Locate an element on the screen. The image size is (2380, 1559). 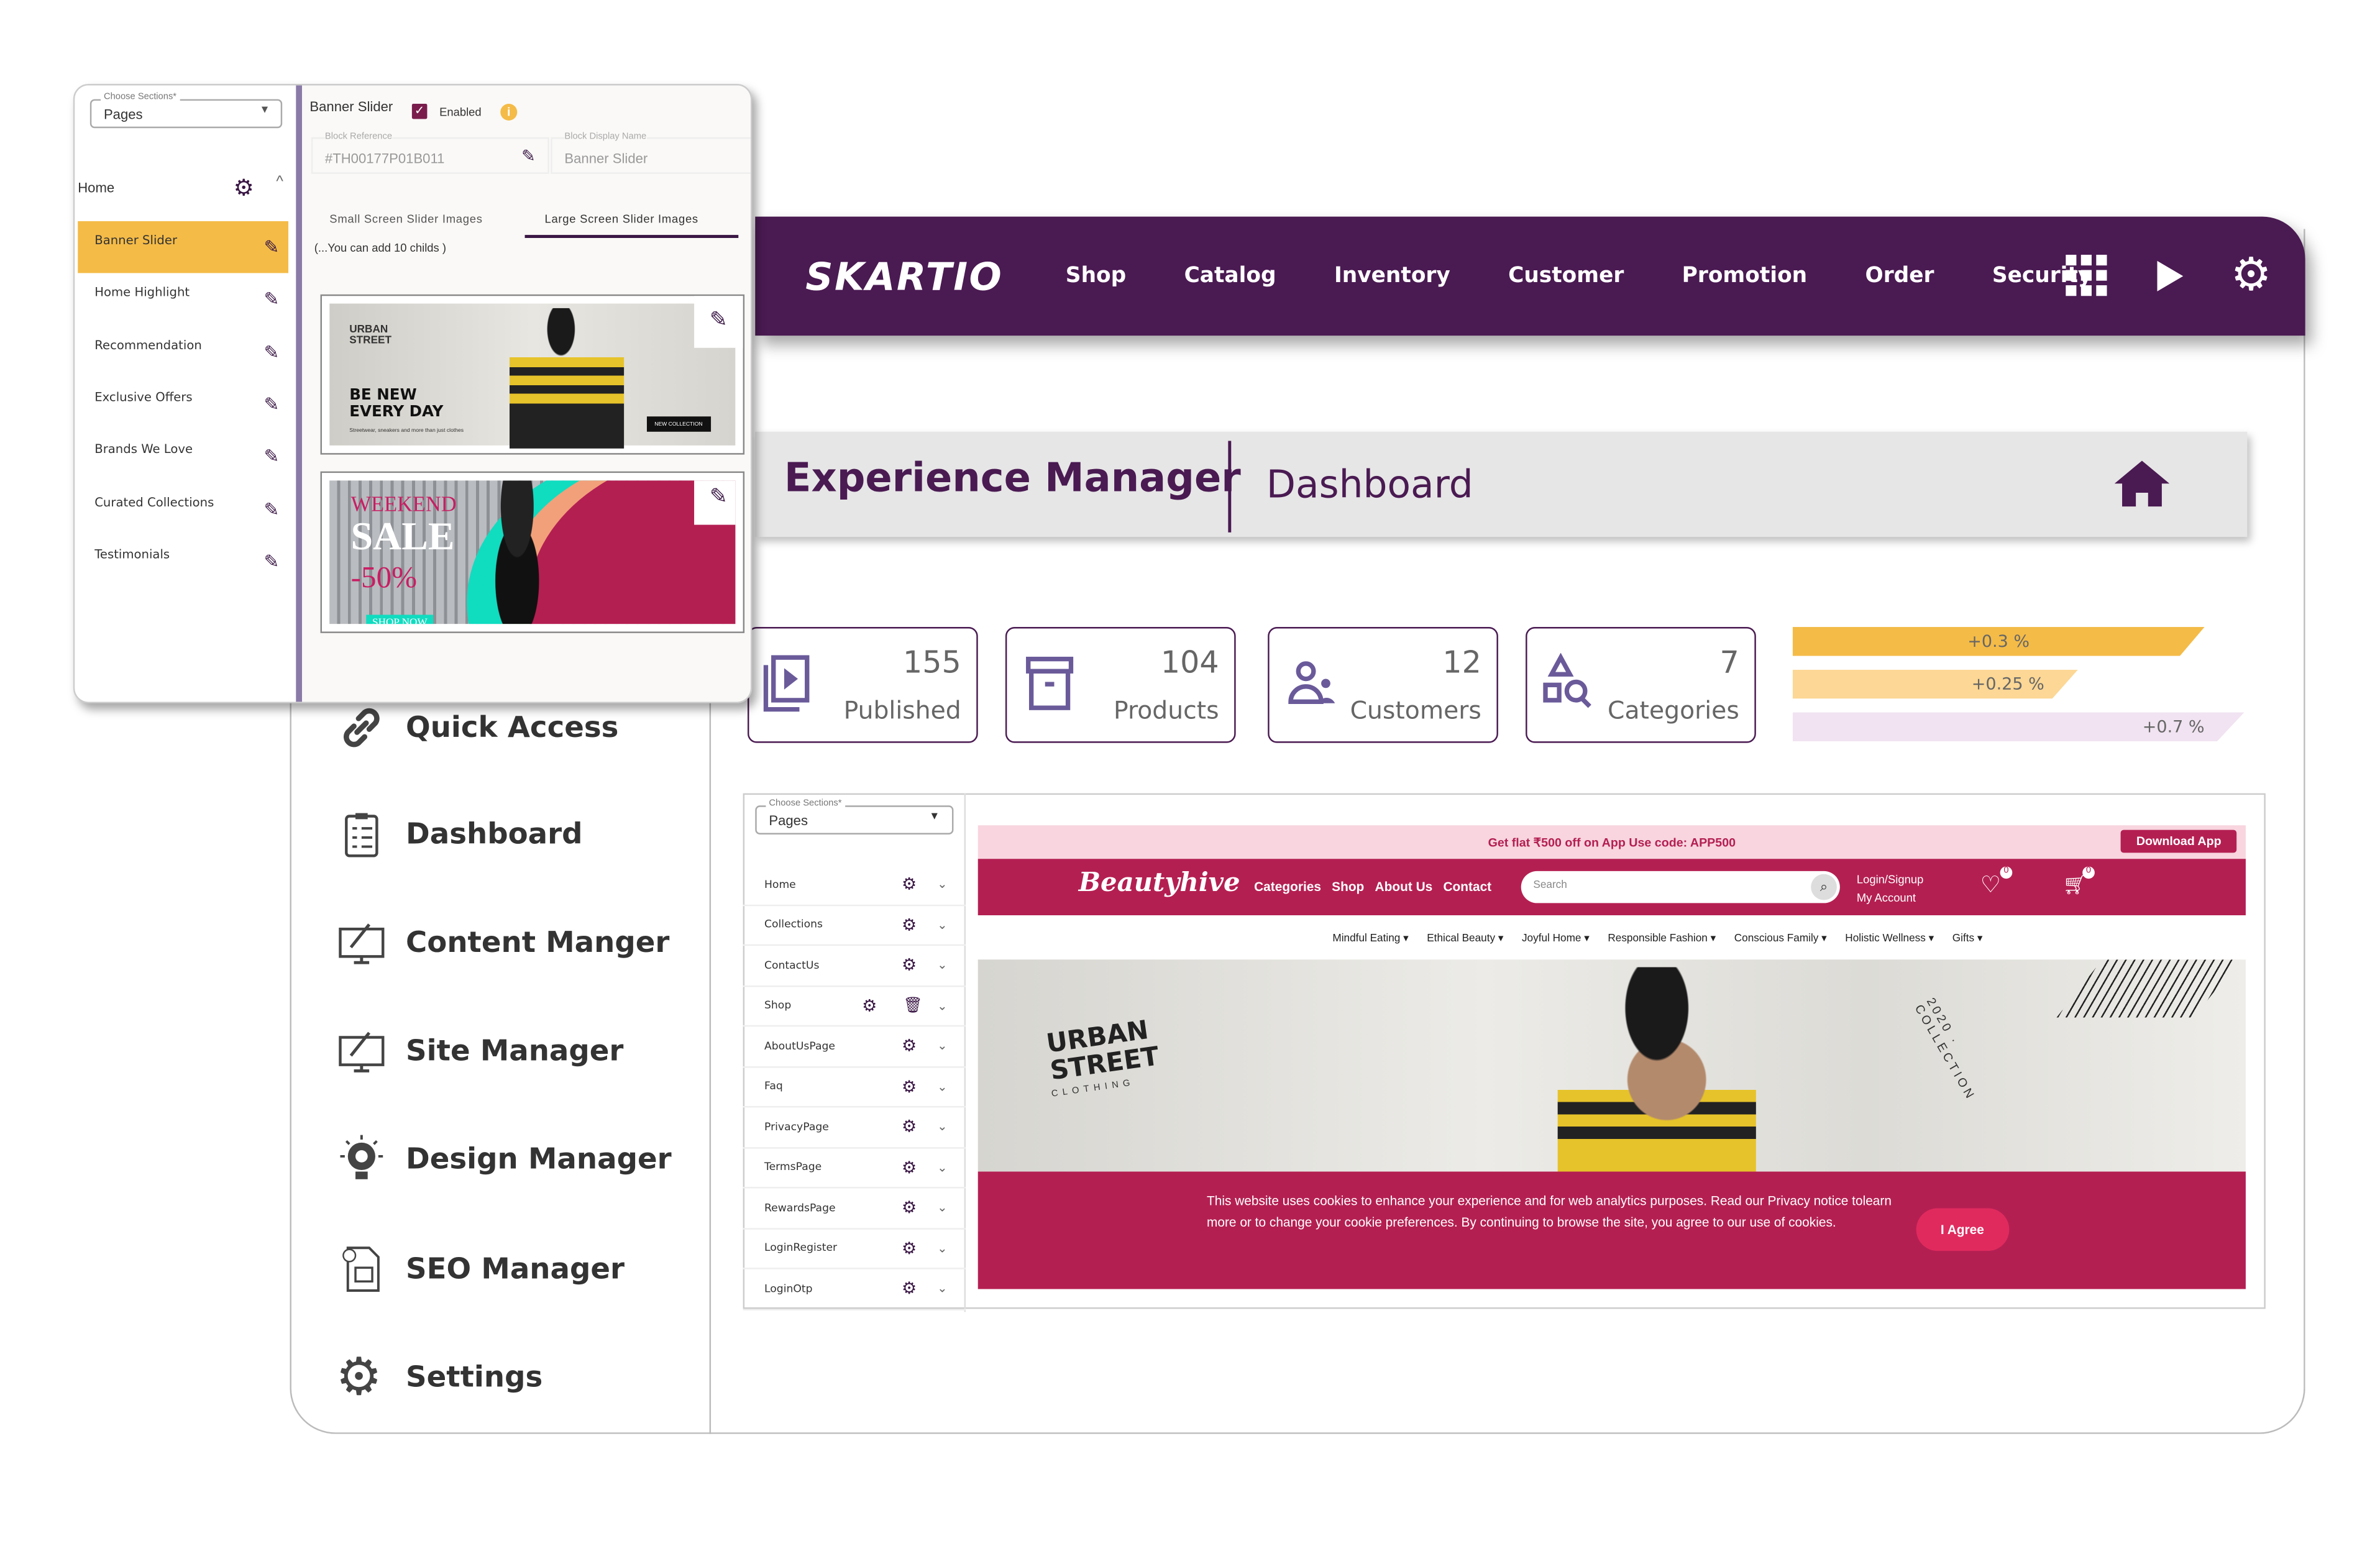
download-app-button: Download App is located at coordinates (2179, 842).